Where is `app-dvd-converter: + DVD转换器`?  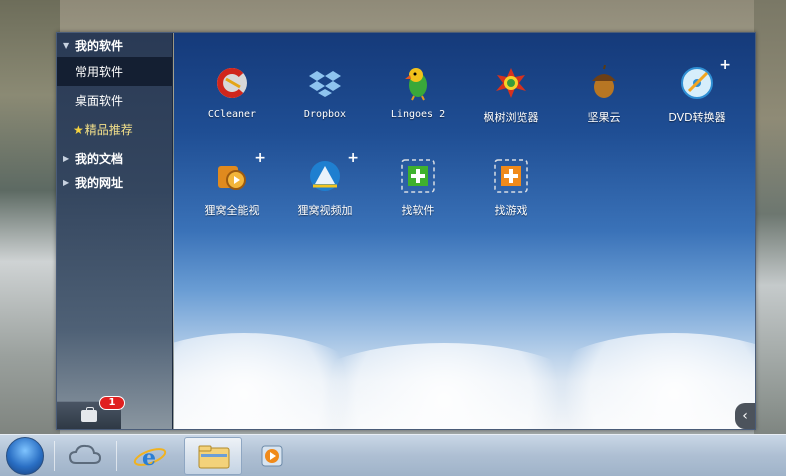 app-dvd-converter: + DVD转换器 is located at coordinates (697, 96).